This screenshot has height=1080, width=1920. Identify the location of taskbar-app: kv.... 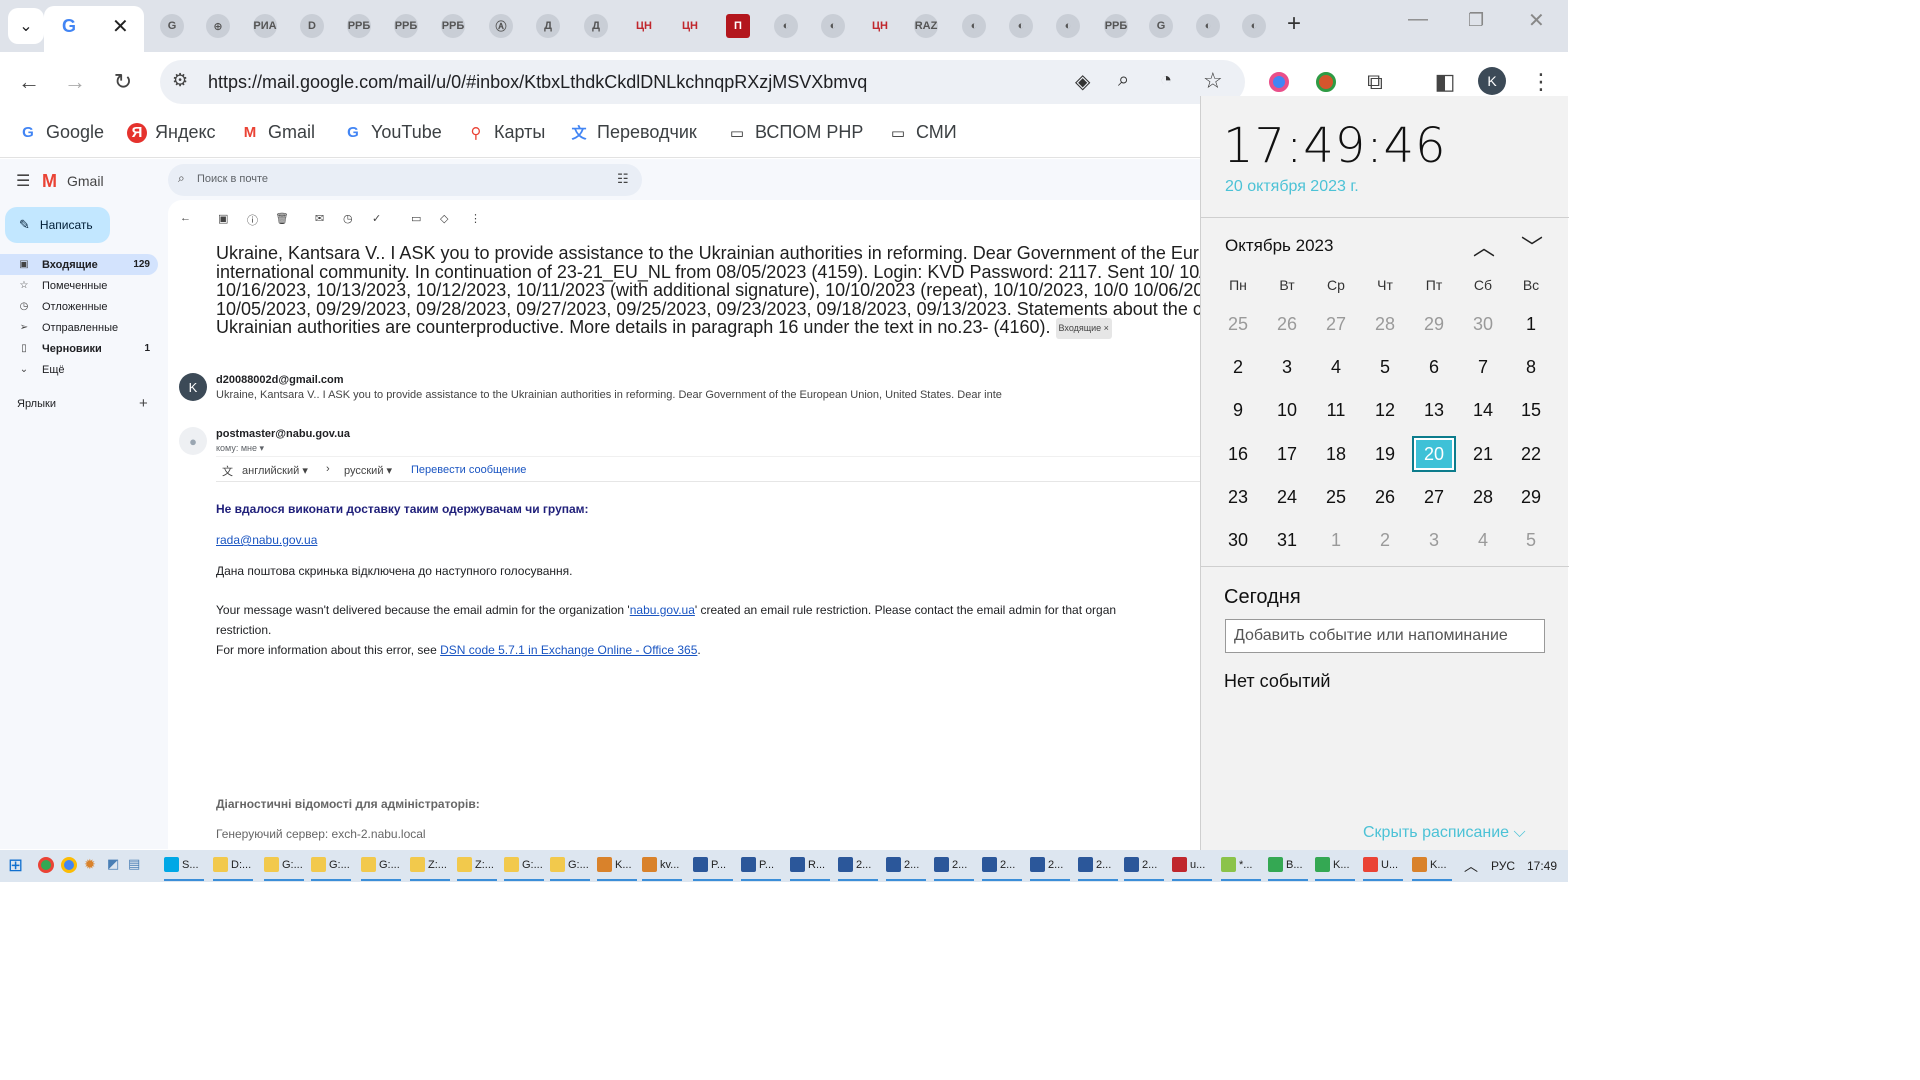
(662, 869).